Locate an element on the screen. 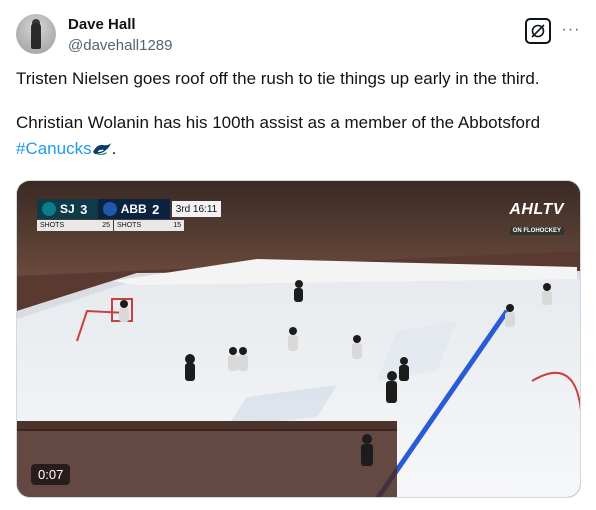 The height and width of the screenshot is (510, 596). home-score: 2 is located at coordinates (156, 209).